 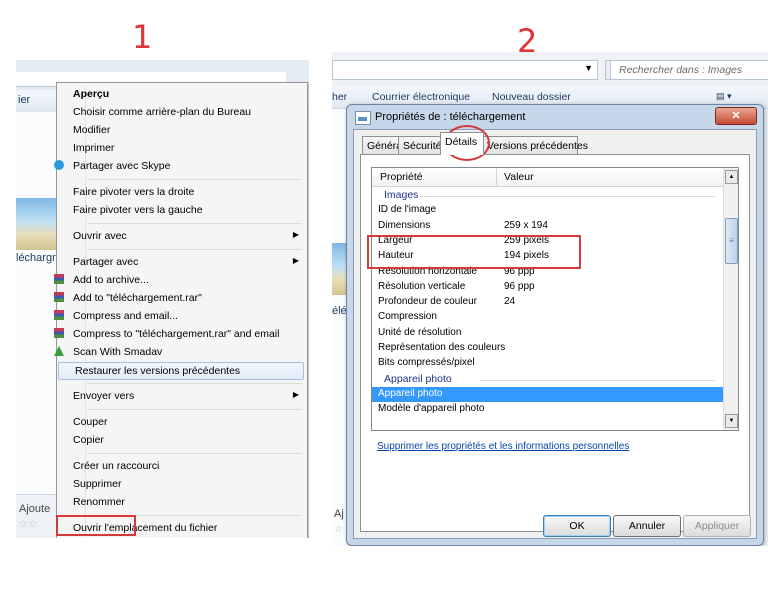 I want to click on property-row: Compression, so click(x=548, y=317).